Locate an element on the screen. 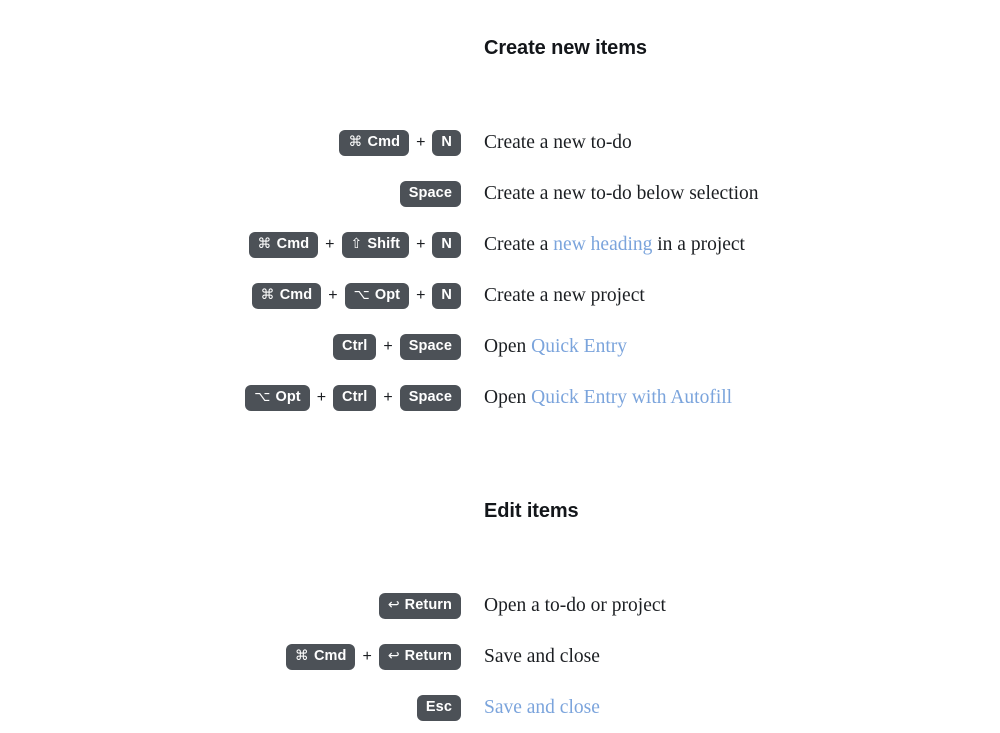  shortcut-description: Create a new to-do is located at coordinates (730, 143).